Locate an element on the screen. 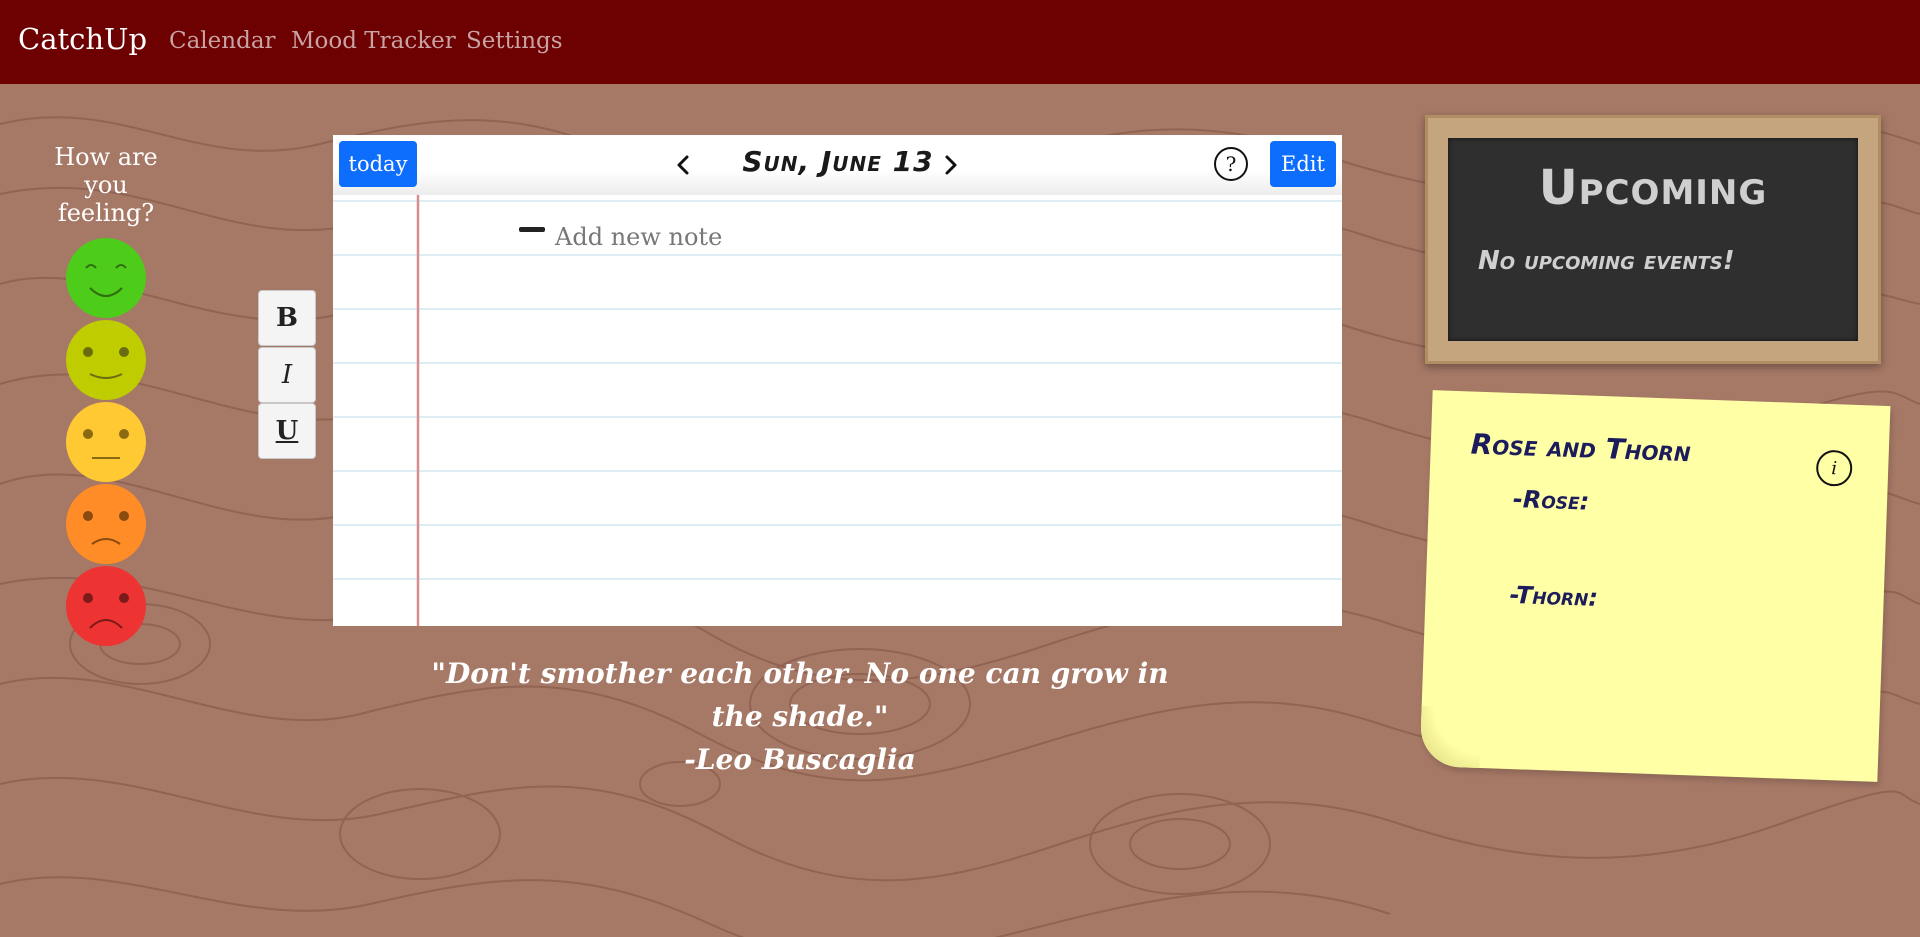  very-happy-face-icon is located at coordinates (106, 278).